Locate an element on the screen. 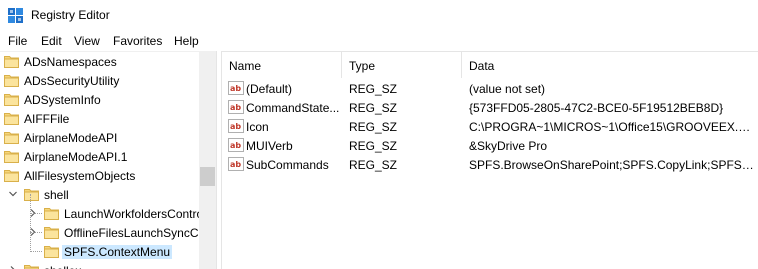 The height and width of the screenshot is (269, 758). tree-item-label: ADsSecurityUtility is located at coordinates (72, 81).